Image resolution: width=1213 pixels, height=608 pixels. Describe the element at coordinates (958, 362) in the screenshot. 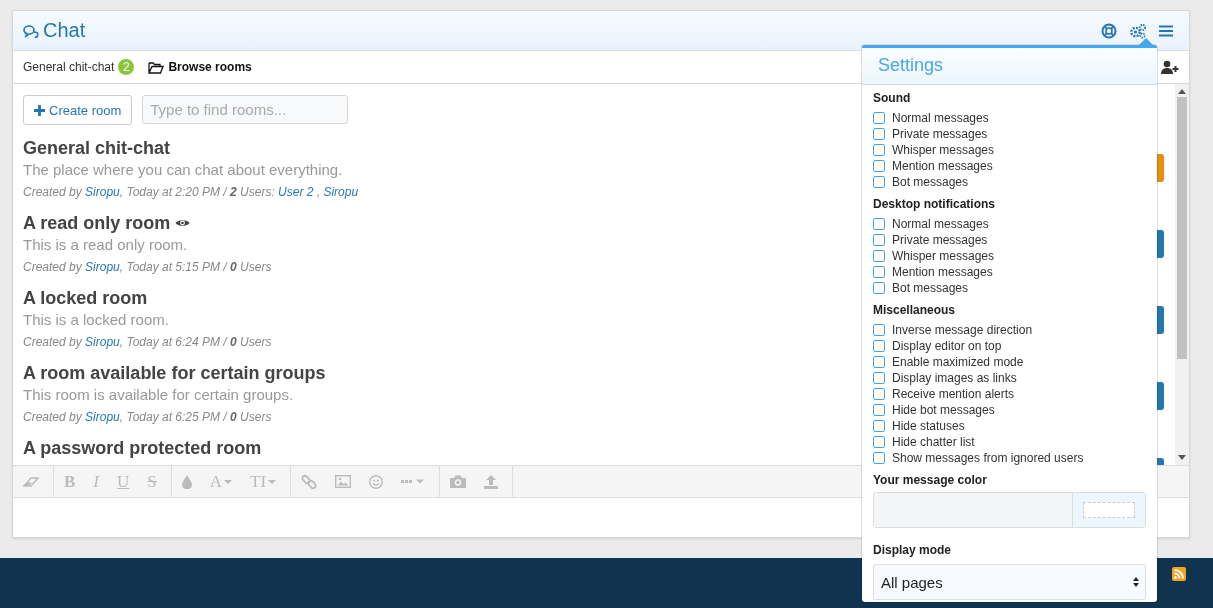

I see `option-label: Enable maximized mode` at that location.